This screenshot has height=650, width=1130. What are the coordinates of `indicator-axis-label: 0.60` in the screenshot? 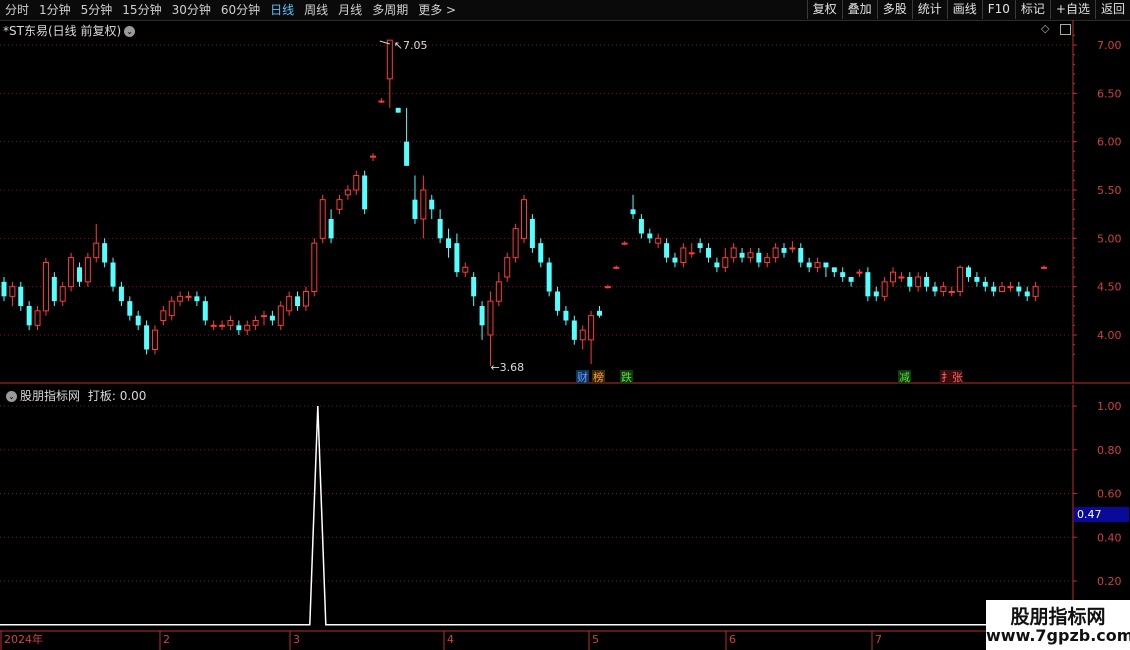 It's located at (1109, 494).